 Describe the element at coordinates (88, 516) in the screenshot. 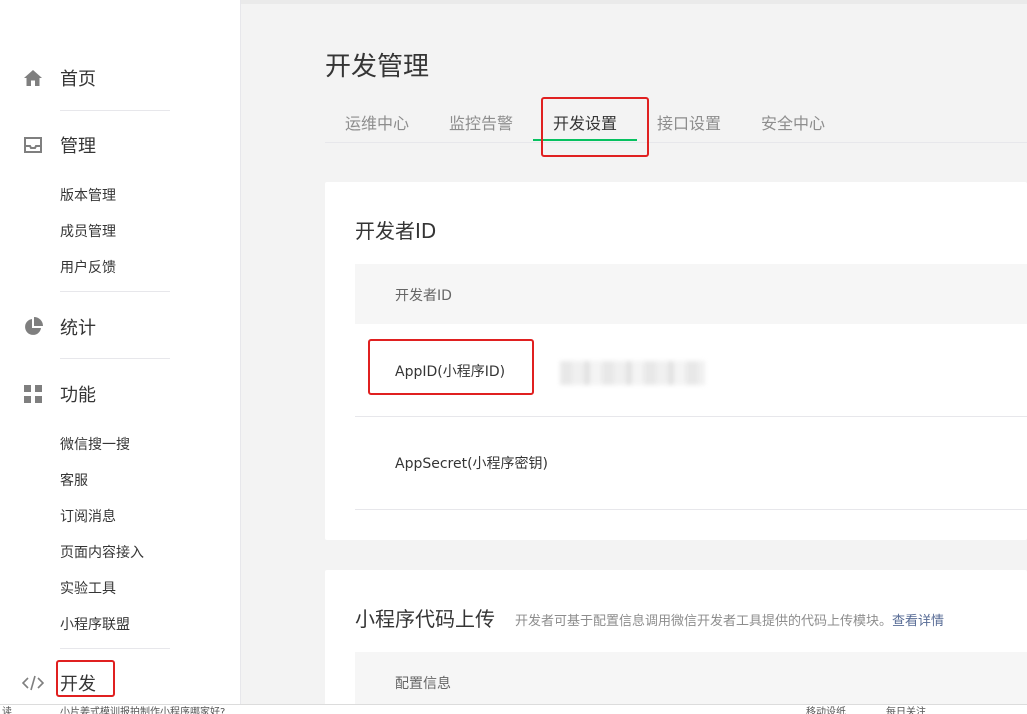

I see `sidebar-item-subscribe-message: 订阅消息` at that location.